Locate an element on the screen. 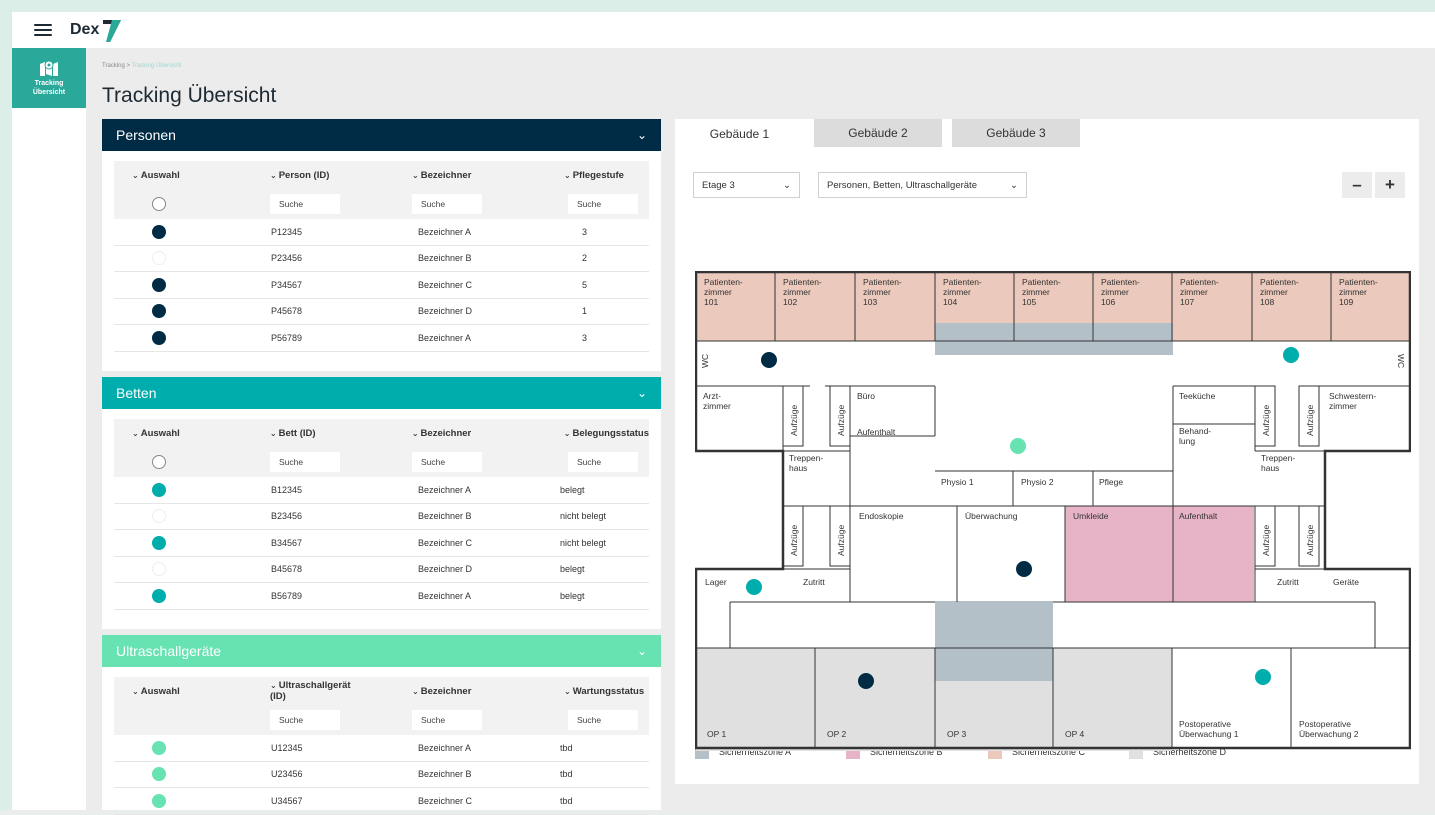 This screenshot has width=1435, height=815. table-row: B12345 Bezeichner A belegt is located at coordinates (381, 490).